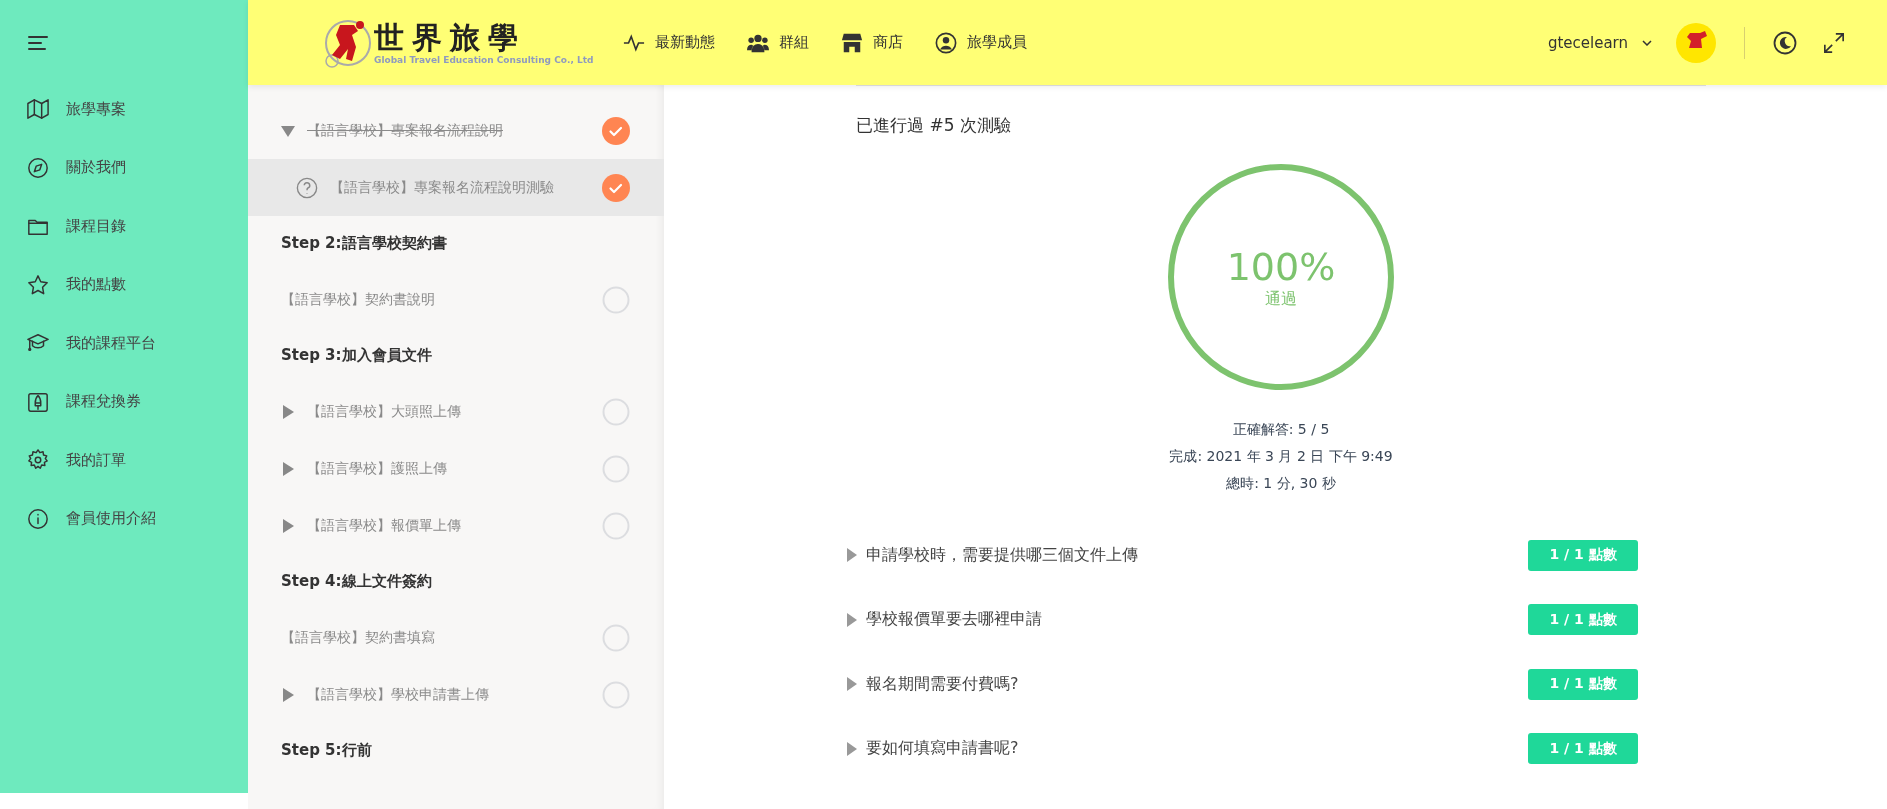 The width and height of the screenshot is (1887, 809). Describe the element at coordinates (358, 637) in the screenshot. I see `lesson-title: 【語言學校】契約書填寫` at that location.